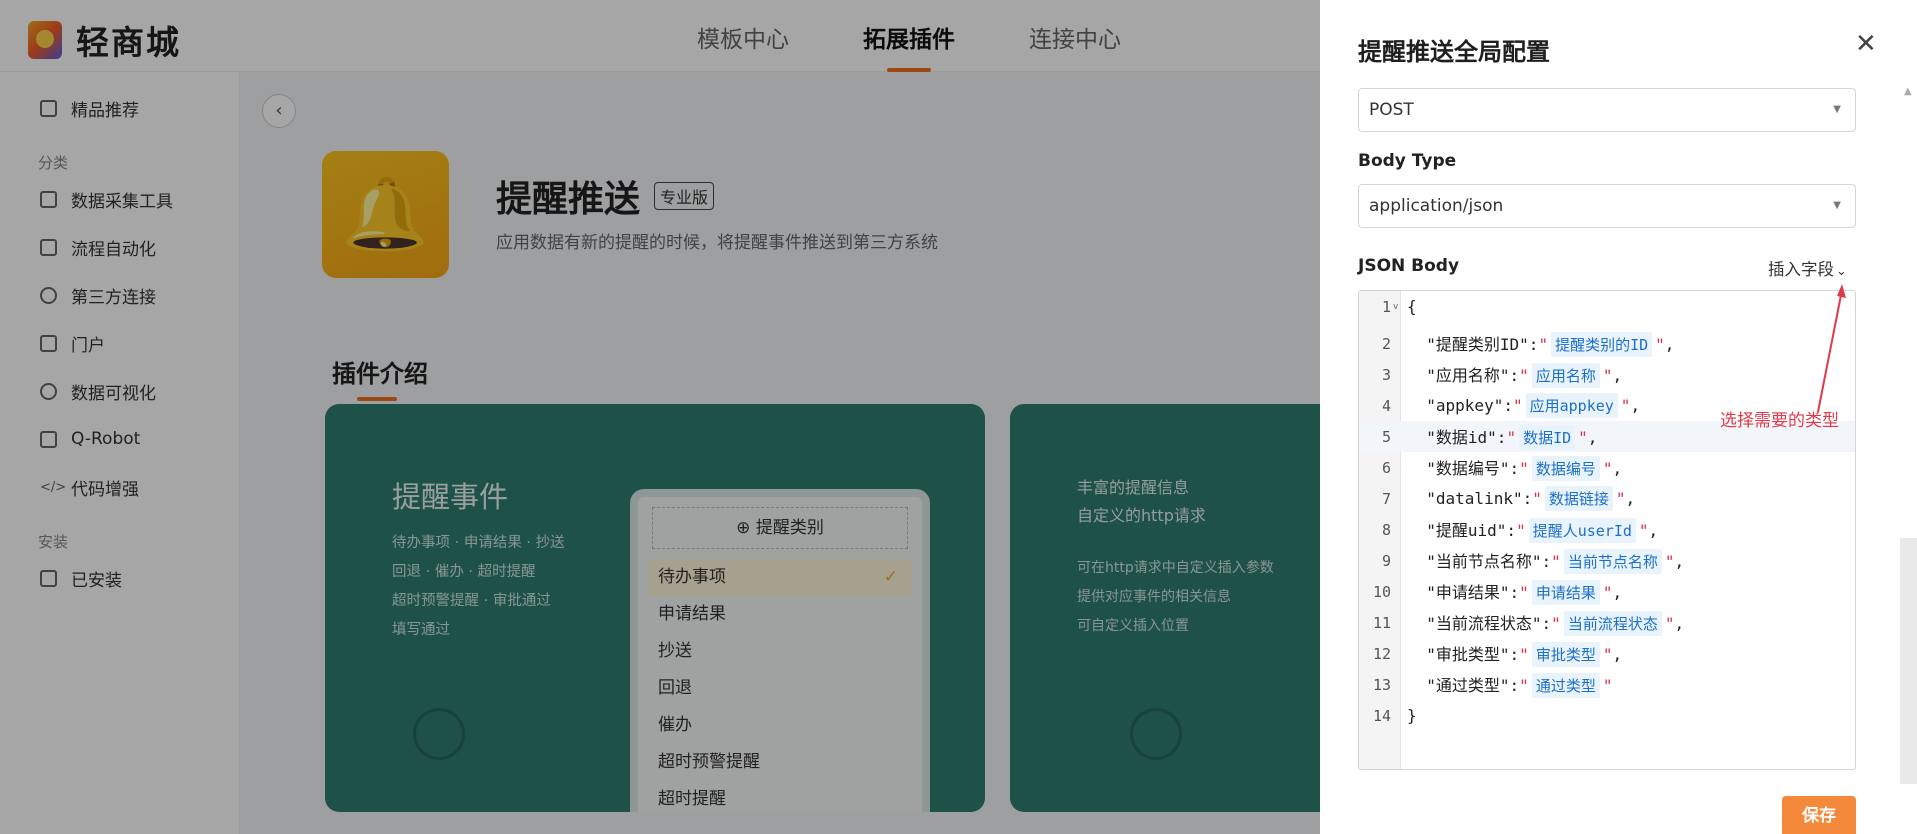 This screenshot has width=1917, height=834. I want to click on code-text: "appkey":" 应用appkey ",, so click(1520, 405).